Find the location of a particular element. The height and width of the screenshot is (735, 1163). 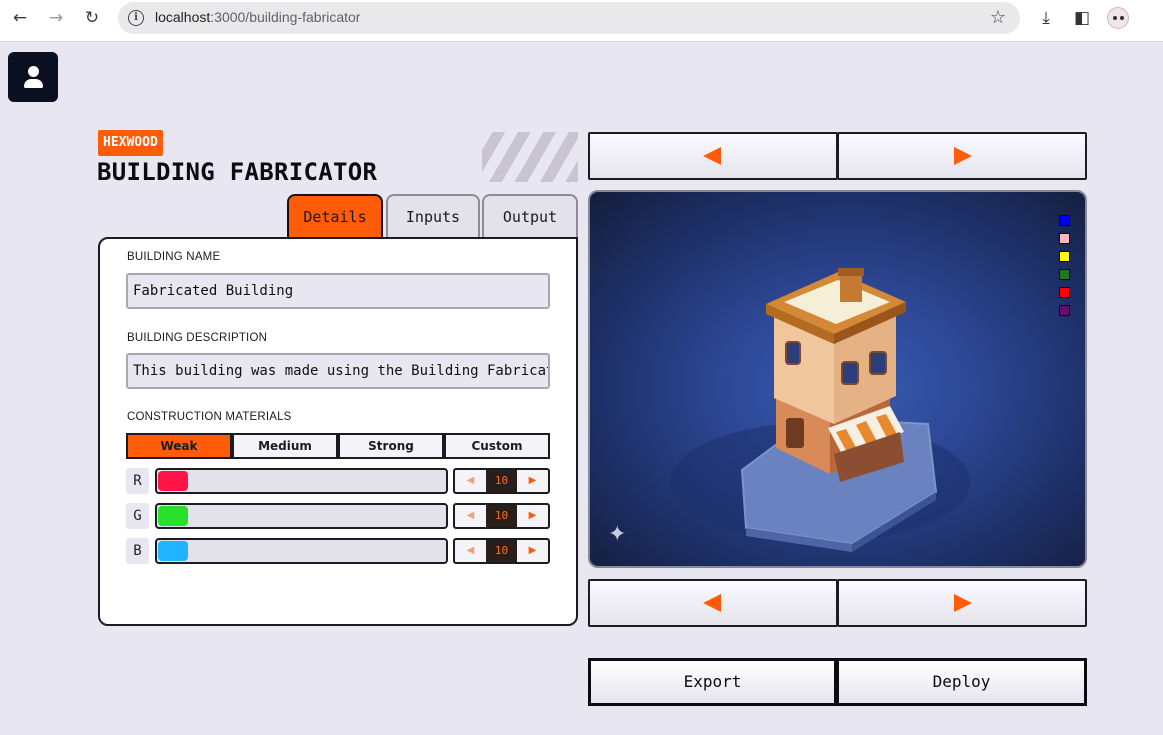

next-style-button is located at coordinates (962, 156).